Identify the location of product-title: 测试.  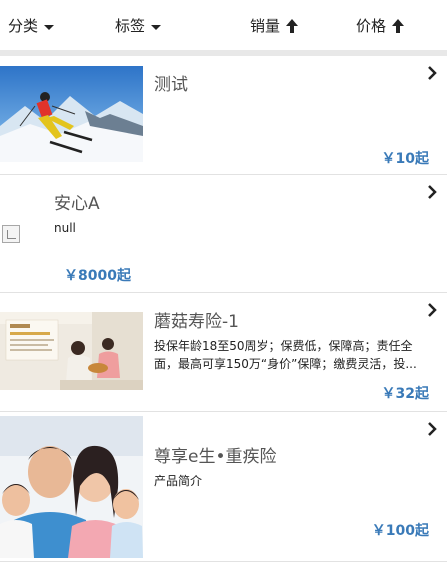
(171, 85).